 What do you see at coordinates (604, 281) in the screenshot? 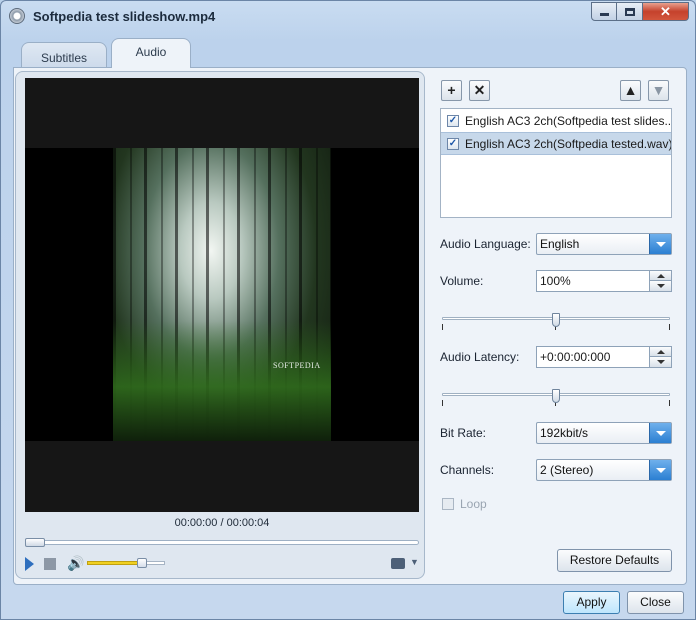
I see `volume-stepper: 100%` at bounding box center [604, 281].